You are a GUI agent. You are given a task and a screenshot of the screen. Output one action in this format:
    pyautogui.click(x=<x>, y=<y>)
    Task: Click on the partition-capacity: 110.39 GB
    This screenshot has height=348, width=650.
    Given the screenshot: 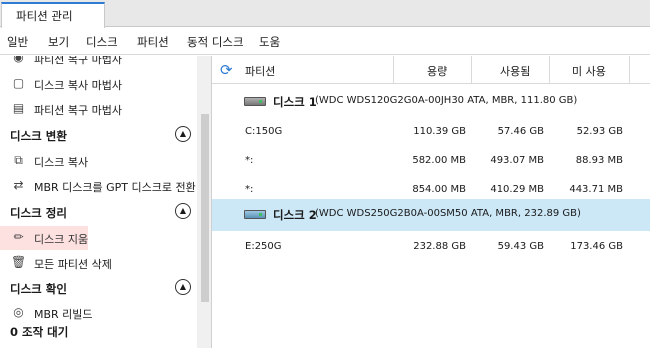 What is the action you would take?
    pyautogui.click(x=439, y=131)
    